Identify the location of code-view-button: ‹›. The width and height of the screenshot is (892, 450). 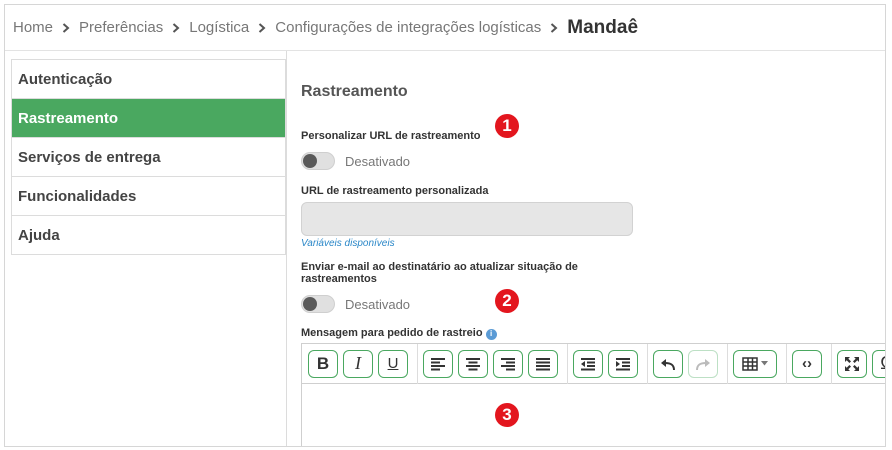
(807, 363).